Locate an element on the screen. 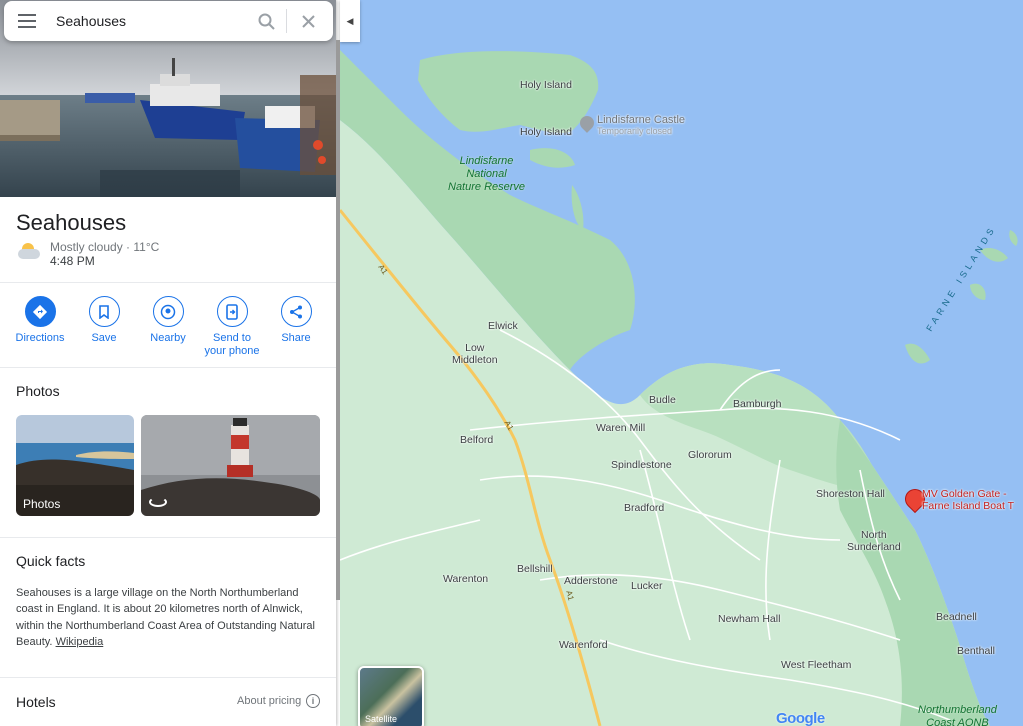  coast-aonb-line-1: Northumberland is located at coordinates (957, 710).